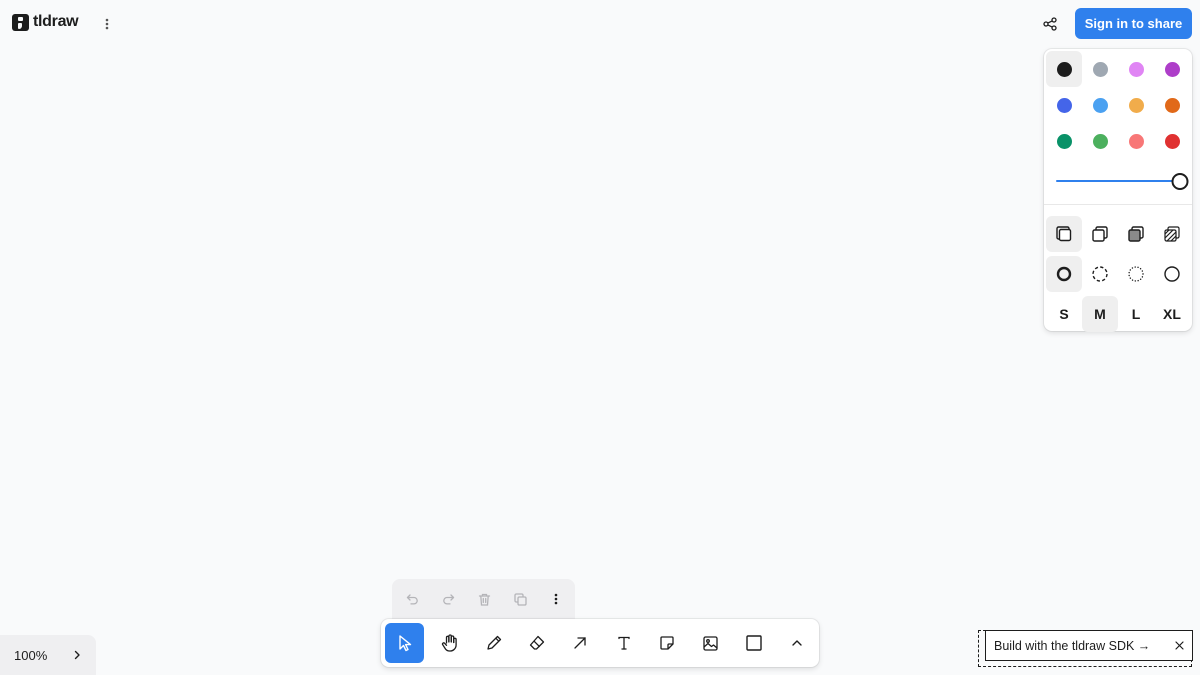 The image size is (1200, 675). I want to click on more-actions-button, so click(556, 599).